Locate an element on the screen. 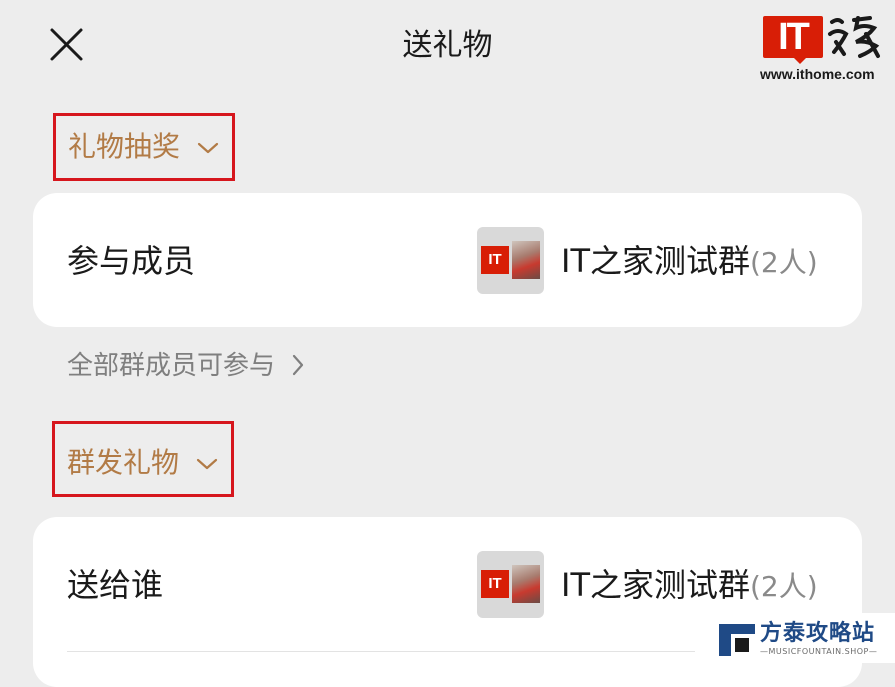  ithome-calligraphy-icon is located at coordinates (854, 37).